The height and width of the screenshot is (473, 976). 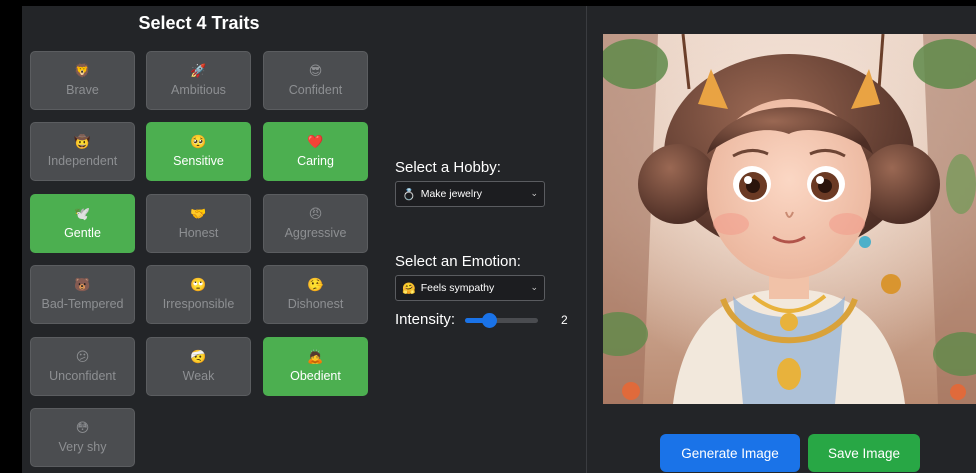 What do you see at coordinates (490, 320) in the screenshot?
I see `intensity-slider-thumb` at bounding box center [490, 320].